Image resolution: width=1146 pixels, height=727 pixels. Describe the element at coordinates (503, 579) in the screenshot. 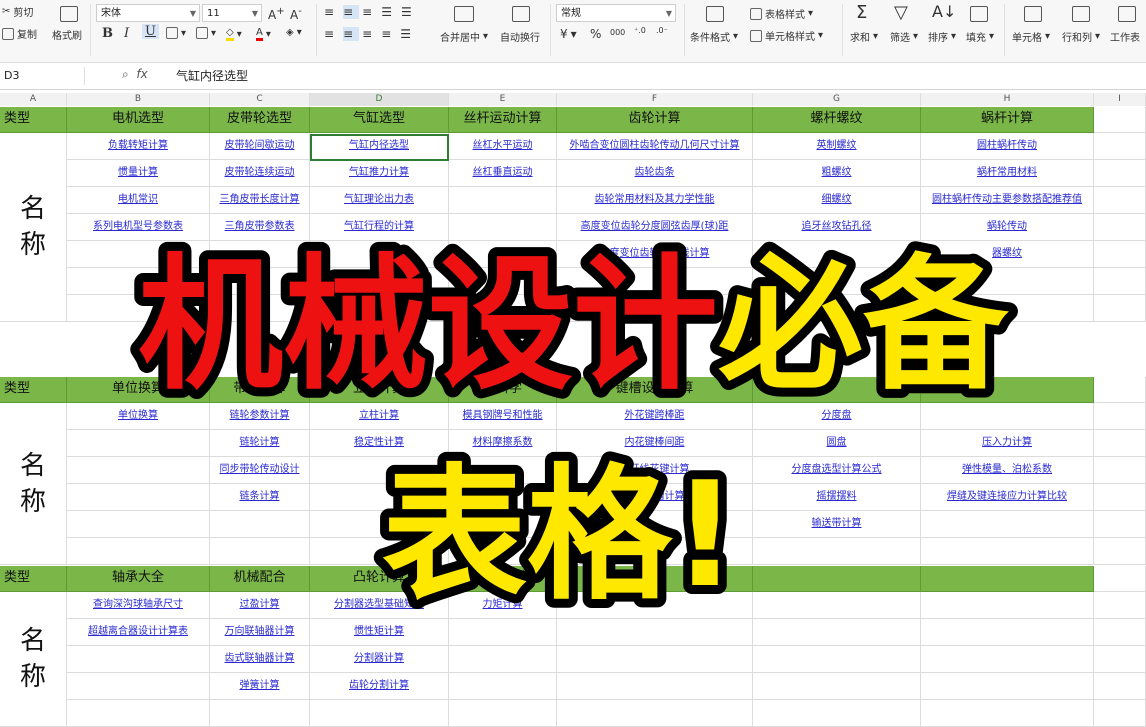

I see `category-header: 力矩计算` at that location.